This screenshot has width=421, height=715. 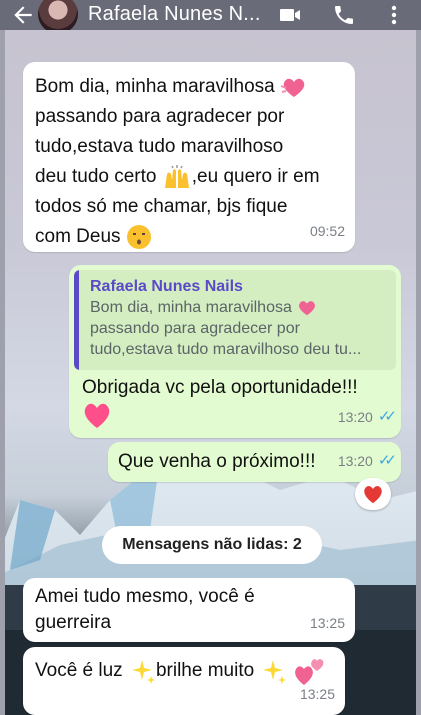 I want to click on message-text: todos só me chamar, bjs fique, so click(x=161, y=206).